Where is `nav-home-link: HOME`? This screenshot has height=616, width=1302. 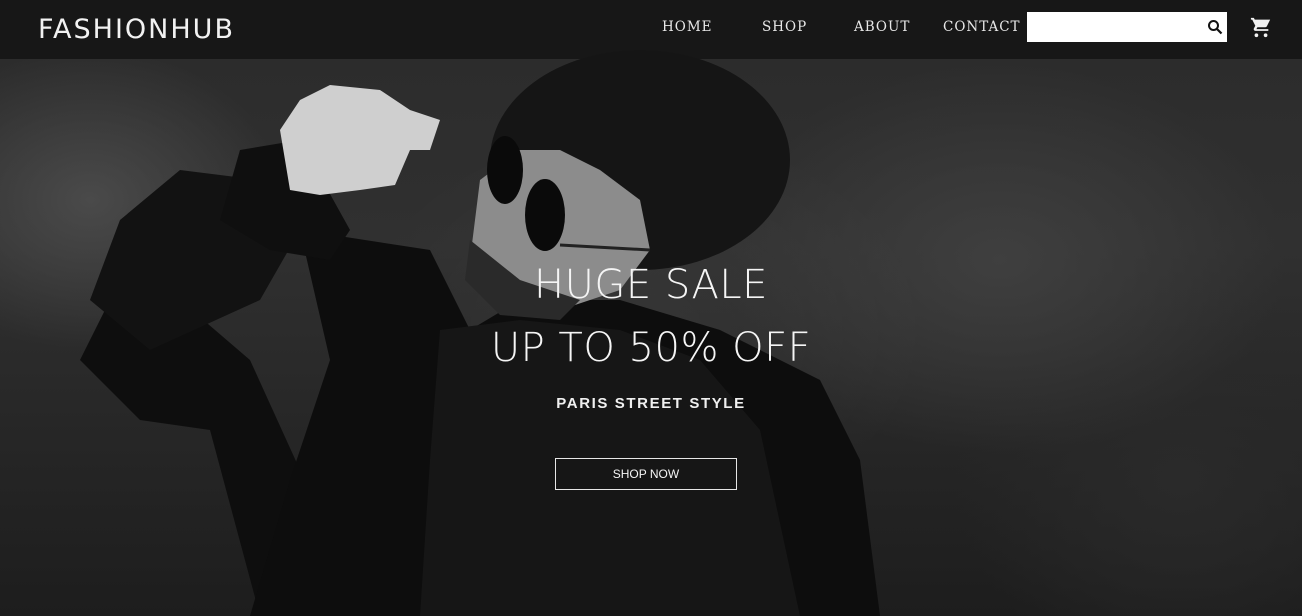
nav-home-link: HOME is located at coordinates (687, 27).